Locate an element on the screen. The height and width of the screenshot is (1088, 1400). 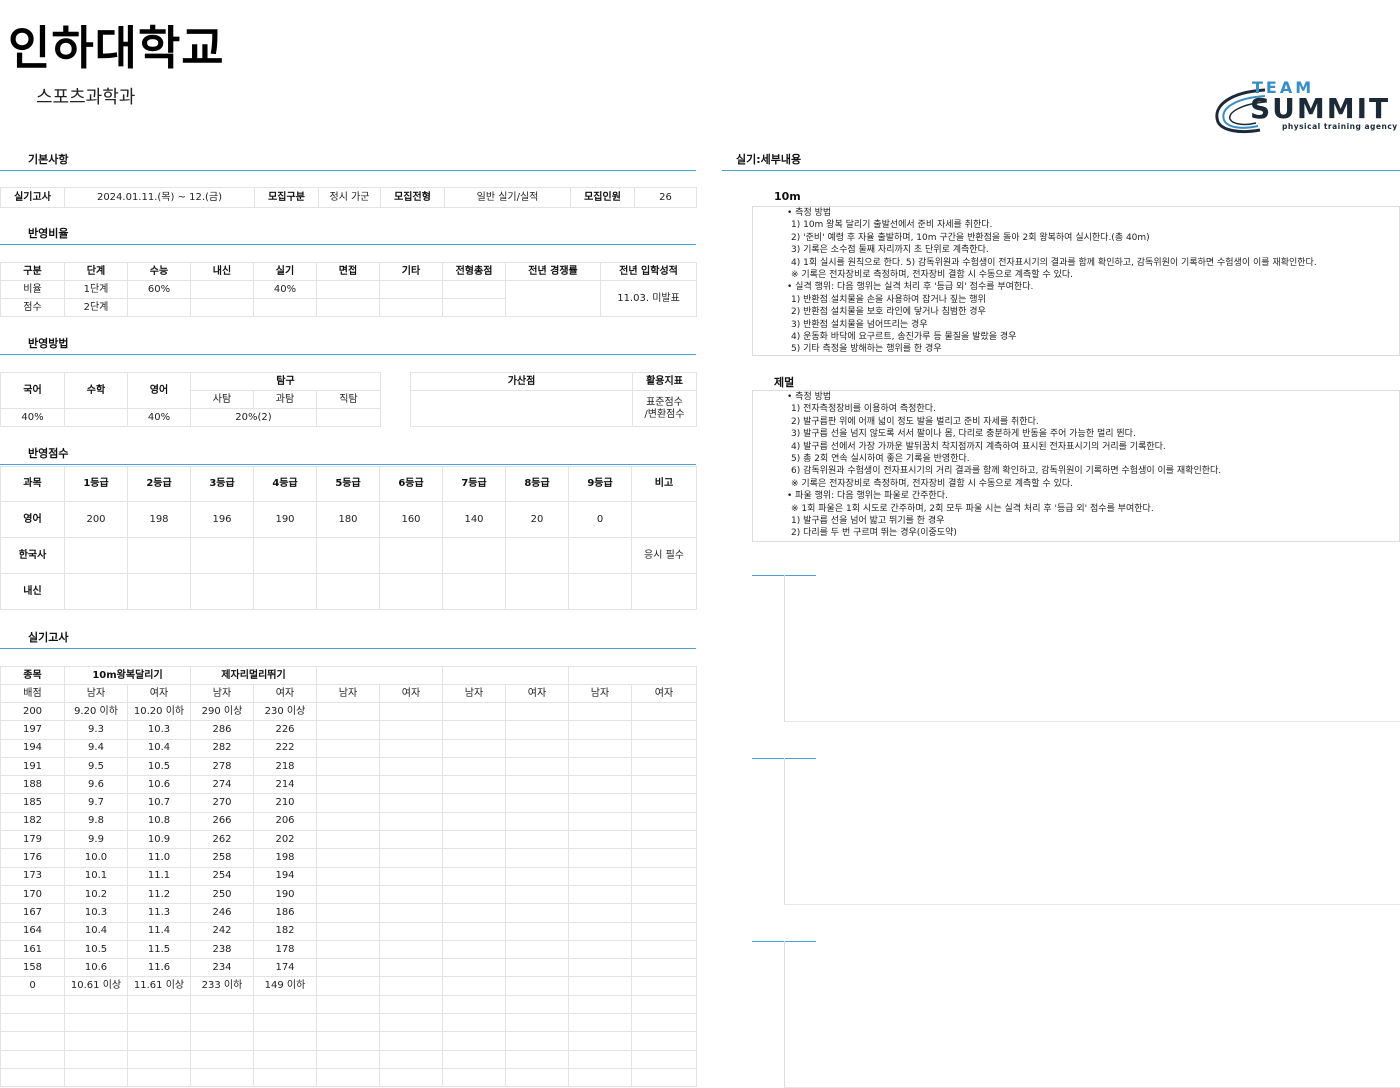
detail-line: 1) 반환점 설치물을 손을 사용하여 잡거나 짚는 행위 is located at coordinates (888, 299).